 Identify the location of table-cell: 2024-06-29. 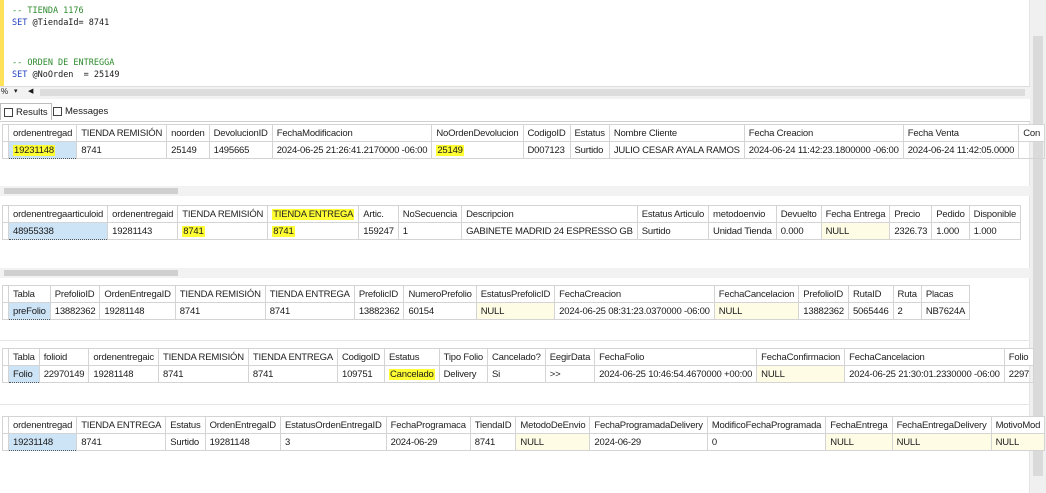
(648, 442).